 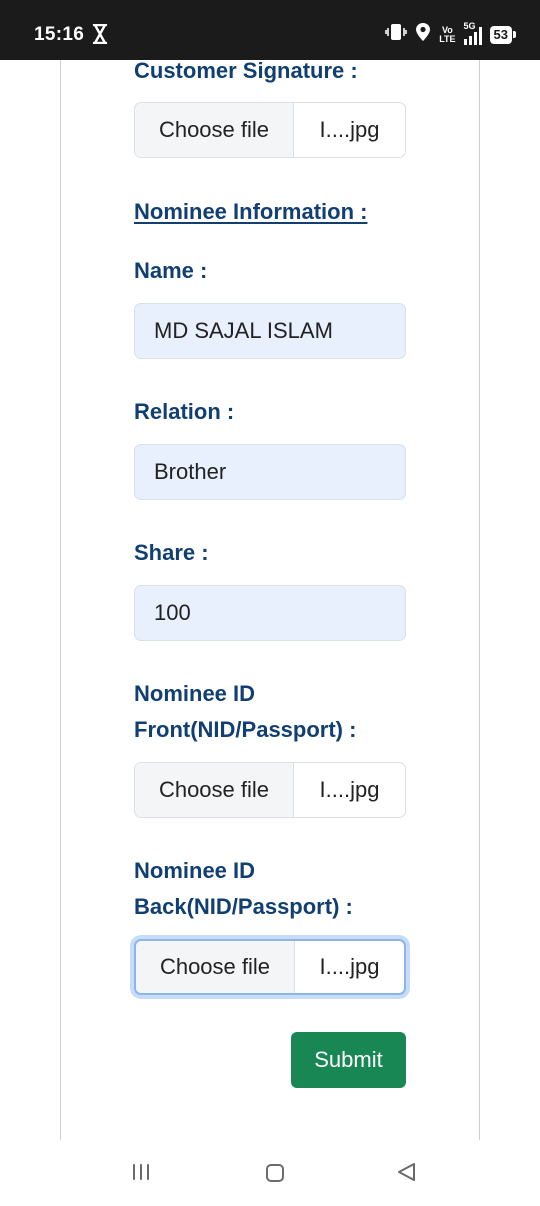 What do you see at coordinates (141, 1174) in the screenshot?
I see `menu-icon` at bounding box center [141, 1174].